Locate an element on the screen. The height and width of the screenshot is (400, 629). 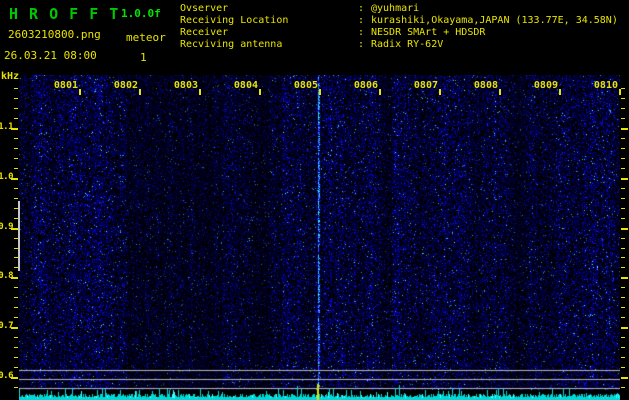
level-marker-line is located at coordinates (19, 236).